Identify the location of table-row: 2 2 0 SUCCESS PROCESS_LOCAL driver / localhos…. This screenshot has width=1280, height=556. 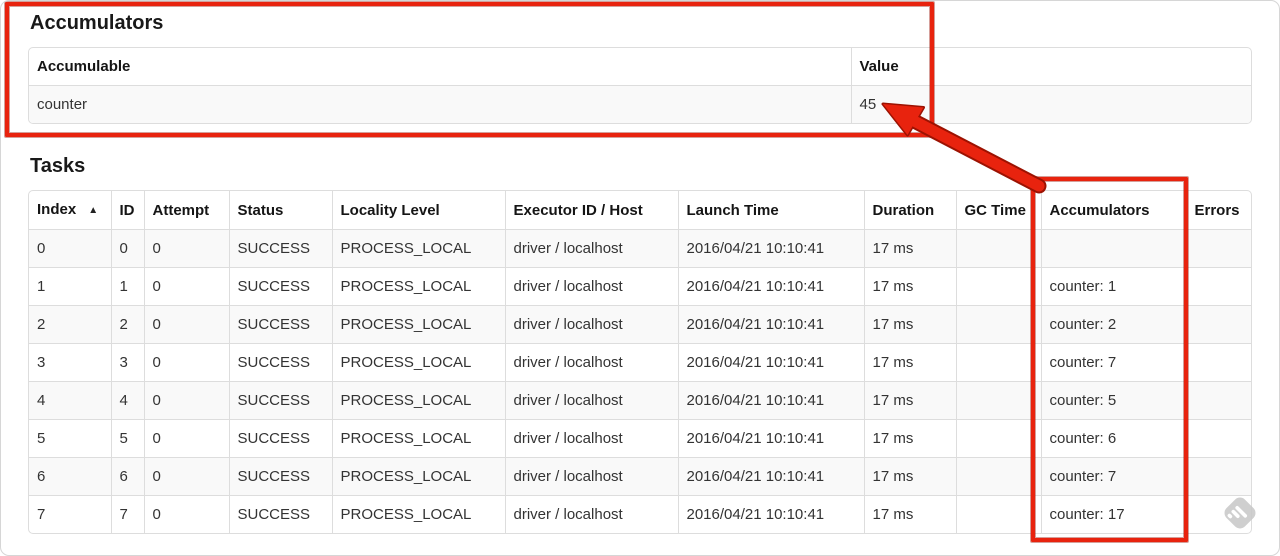
(640, 324).